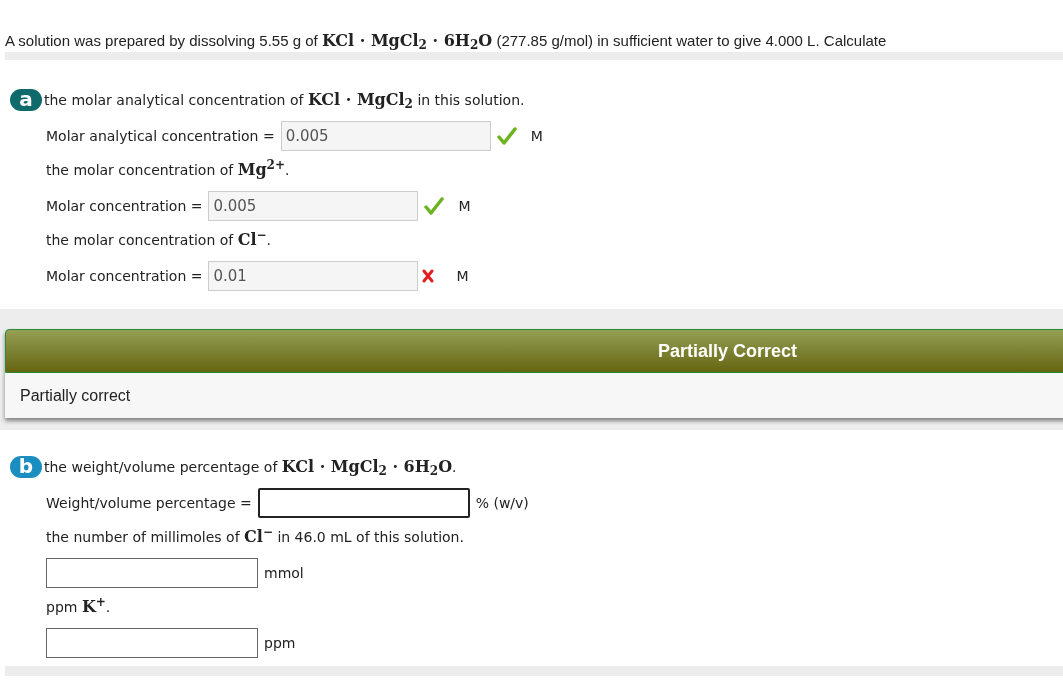  What do you see at coordinates (158, 239) in the screenshot?
I see `question-prompt: the molar concentration of Cl$^{−}$.` at bounding box center [158, 239].